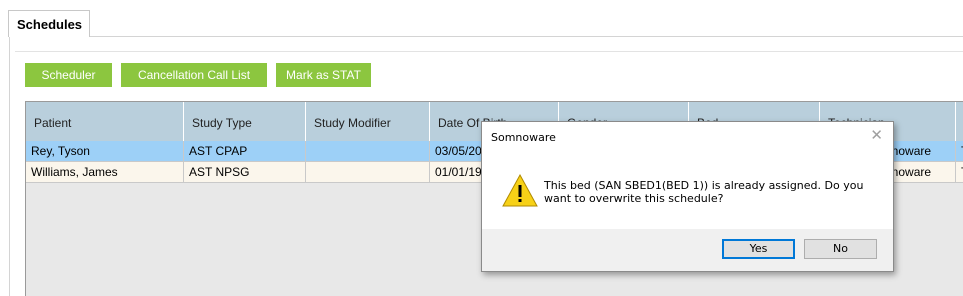 The height and width of the screenshot is (296, 963). I want to click on column-header-study-type: Study Type, so click(245, 121).